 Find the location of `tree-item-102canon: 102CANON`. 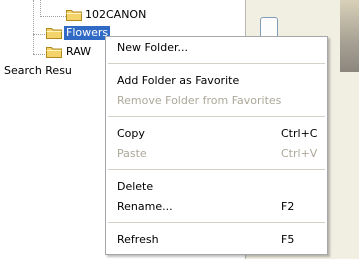

tree-item-102canon: 102CANON is located at coordinates (115, 15).